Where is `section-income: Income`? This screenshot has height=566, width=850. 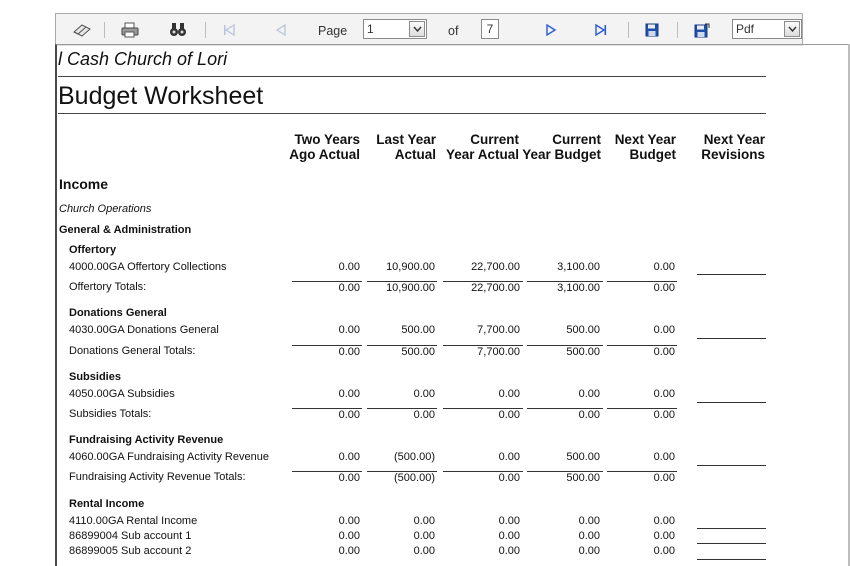
section-income: Income is located at coordinates (84, 184).